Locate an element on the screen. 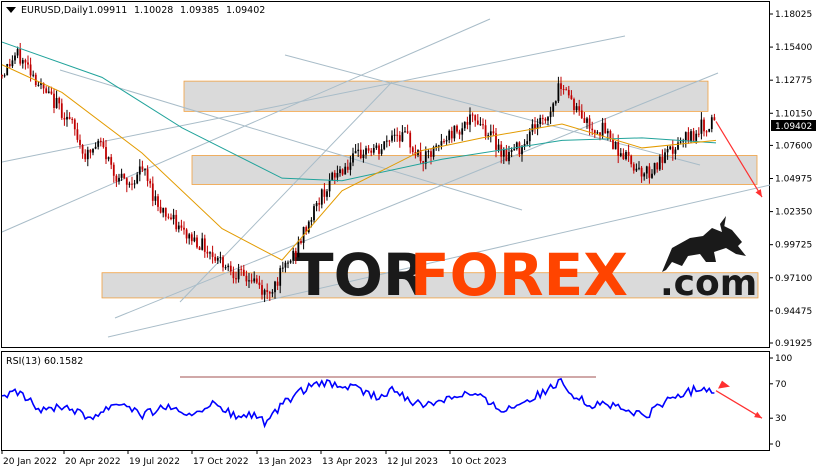  chart-symbol: EURUSD,Daily is located at coordinates (54, 10).